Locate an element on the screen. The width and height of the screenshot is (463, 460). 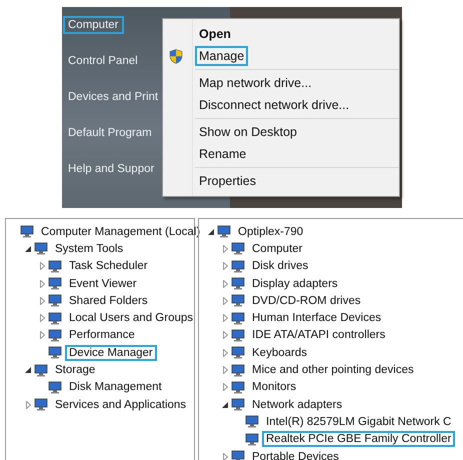
menu-item: Show on Desktop is located at coordinates (248, 132).